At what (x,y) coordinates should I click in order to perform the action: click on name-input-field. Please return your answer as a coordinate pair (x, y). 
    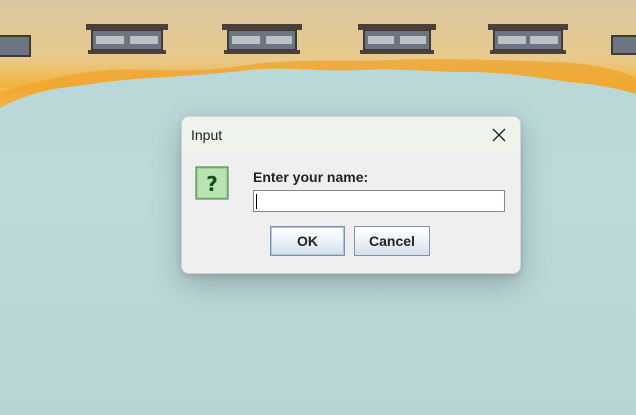
    Looking at the image, I should click on (379, 201).